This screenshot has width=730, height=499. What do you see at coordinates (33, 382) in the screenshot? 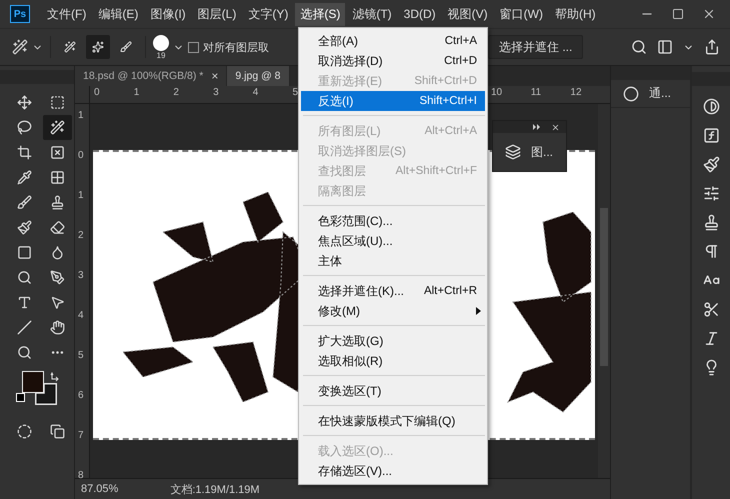
I see `foreground-color-swatch` at bounding box center [33, 382].